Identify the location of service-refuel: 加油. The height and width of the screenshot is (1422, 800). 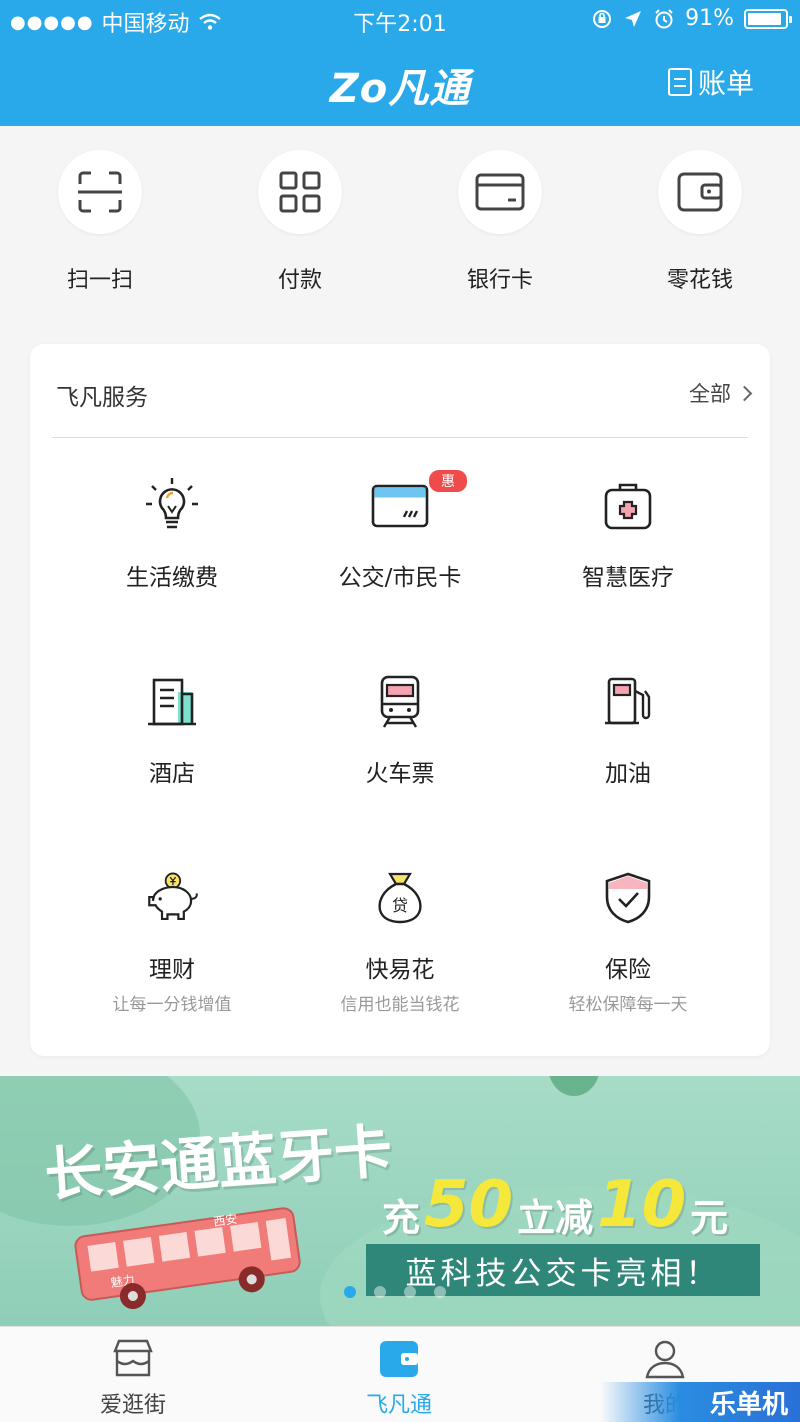
(628, 758).